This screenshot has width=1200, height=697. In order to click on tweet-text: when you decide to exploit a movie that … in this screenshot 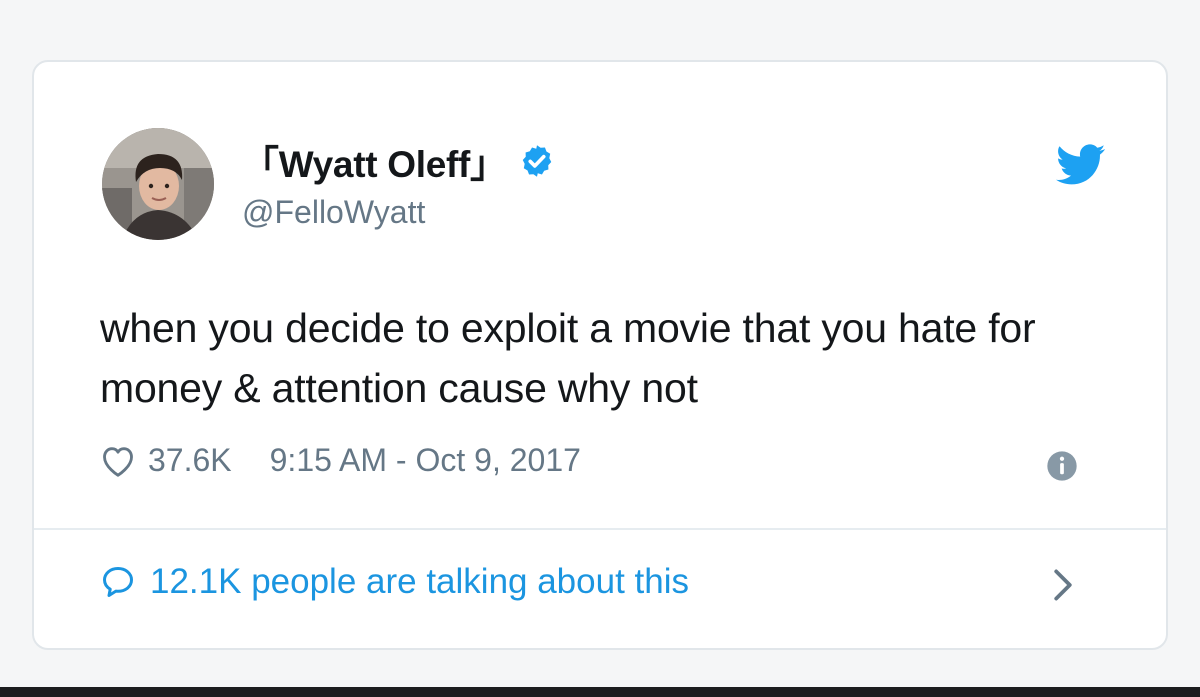, I will do `click(568, 358)`.